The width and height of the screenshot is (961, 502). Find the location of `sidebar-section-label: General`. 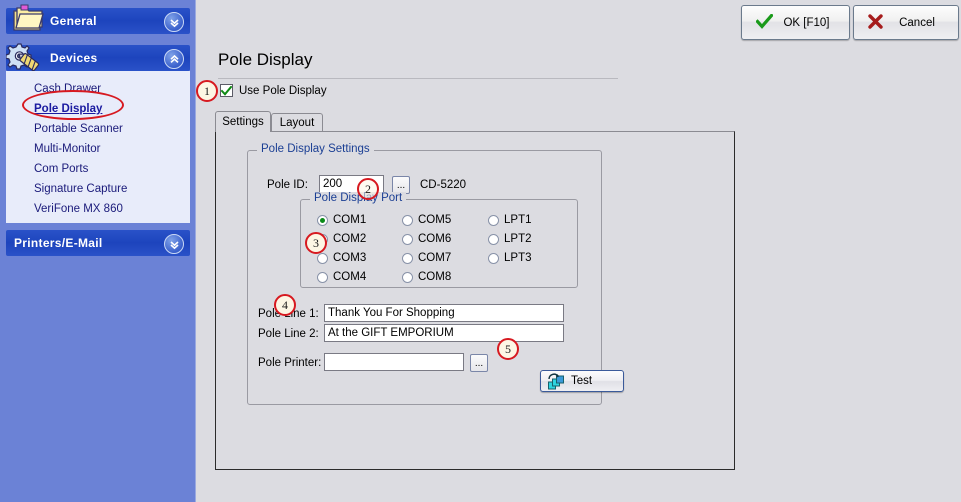

sidebar-section-label: General is located at coordinates (73, 21).